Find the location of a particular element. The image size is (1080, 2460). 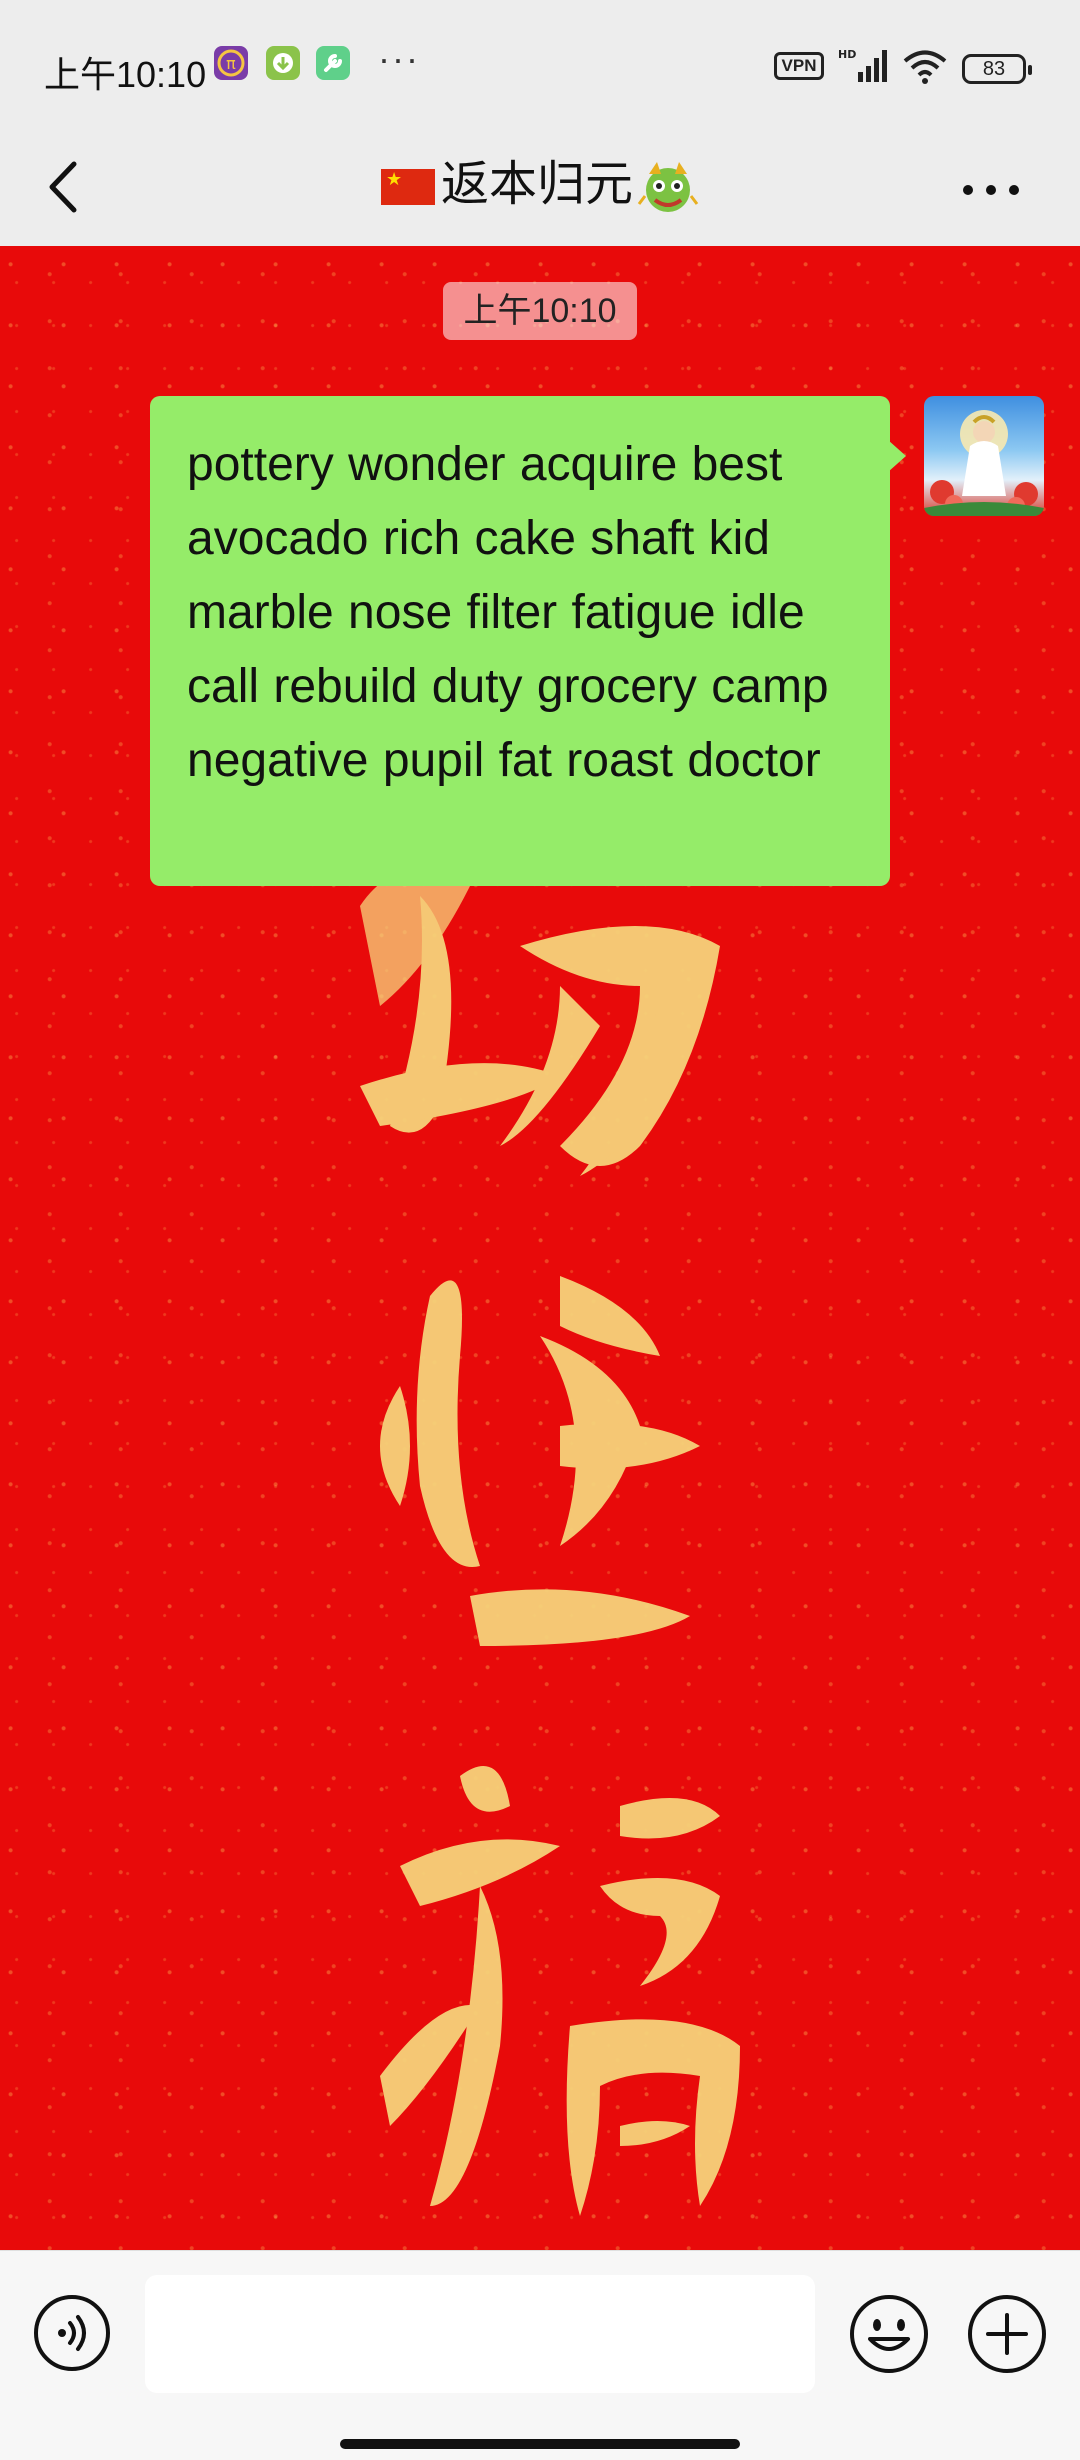

svg-text: π is located at coordinates (231, 63).